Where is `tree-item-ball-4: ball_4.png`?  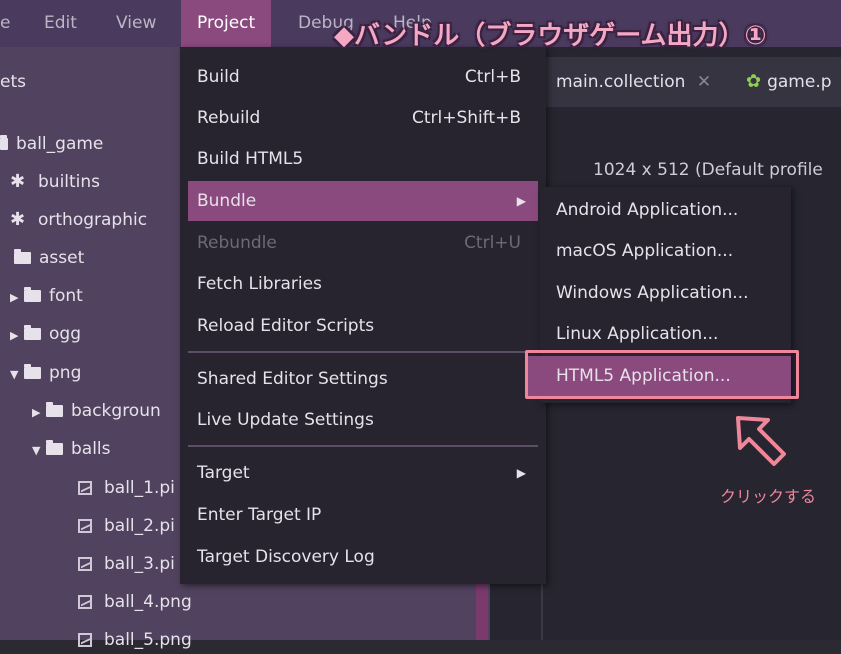
tree-item-ball-4: ball_4.png is located at coordinates (135, 602).